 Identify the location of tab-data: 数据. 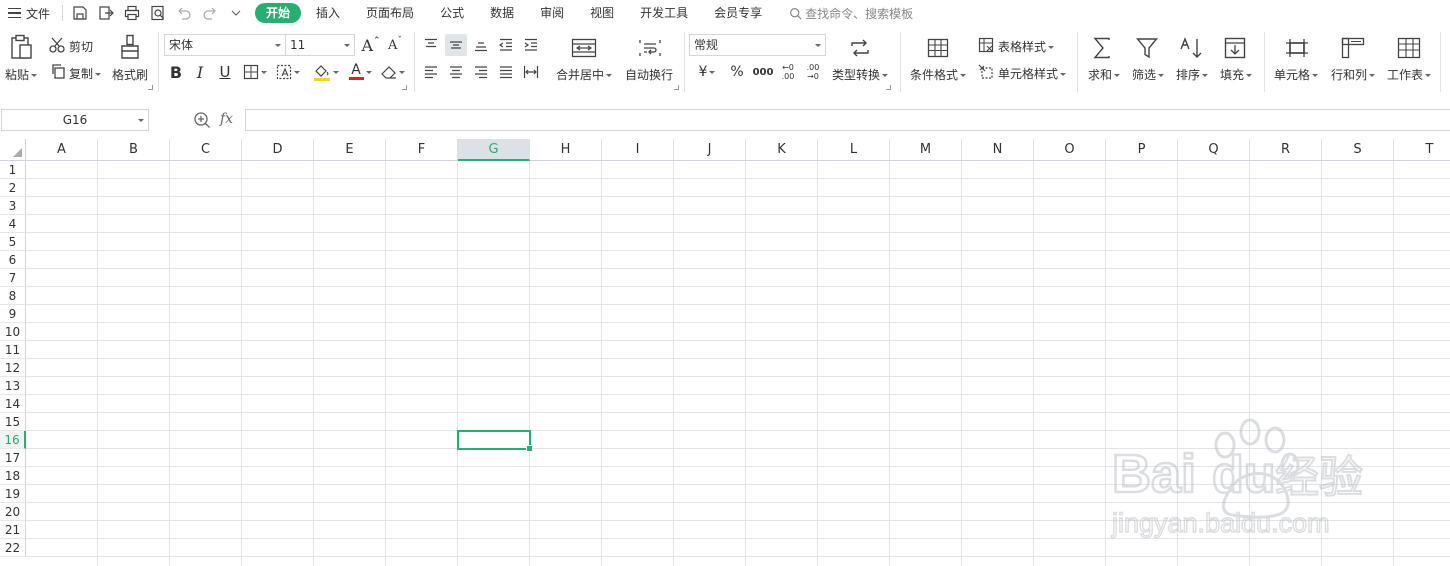
(502, 13).